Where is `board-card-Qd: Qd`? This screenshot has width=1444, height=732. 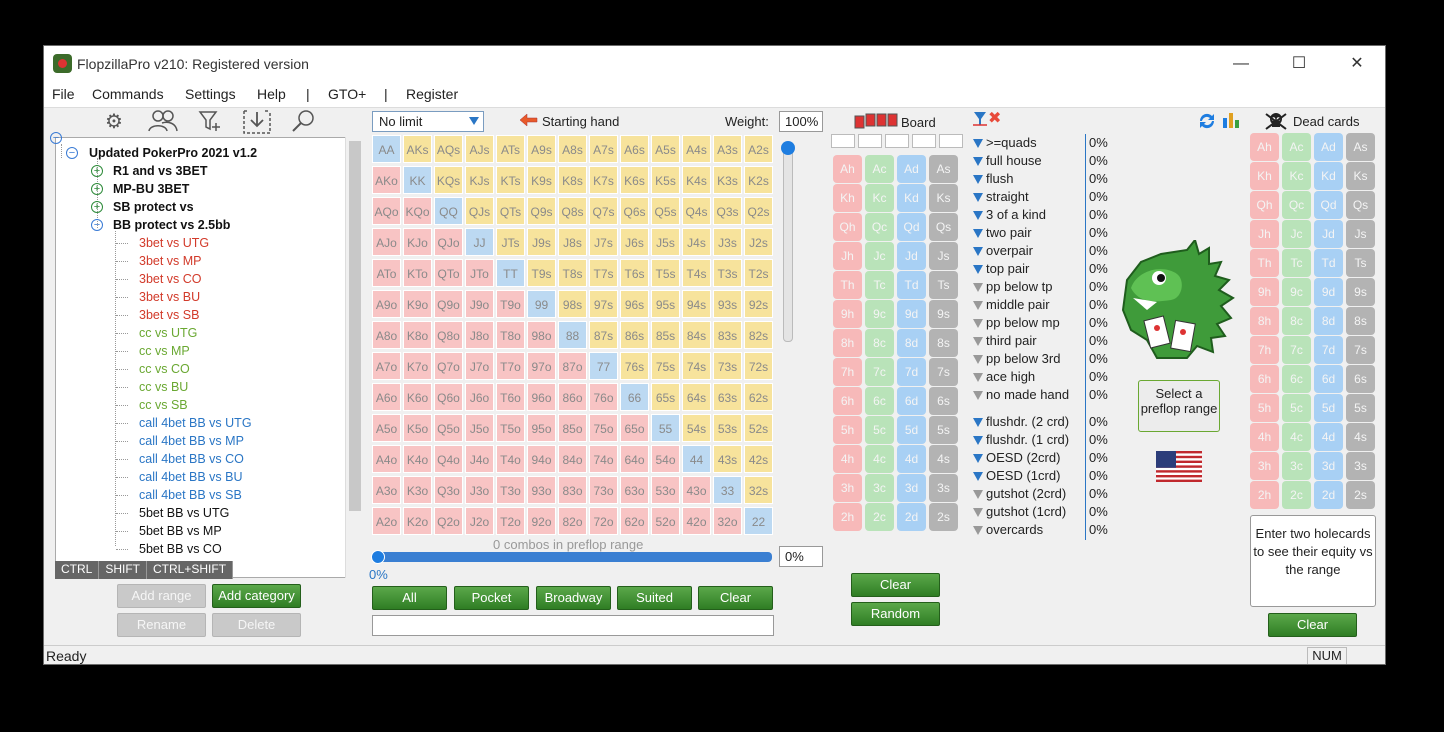
board-card-Qd: Qd is located at coordinates (911, 227).